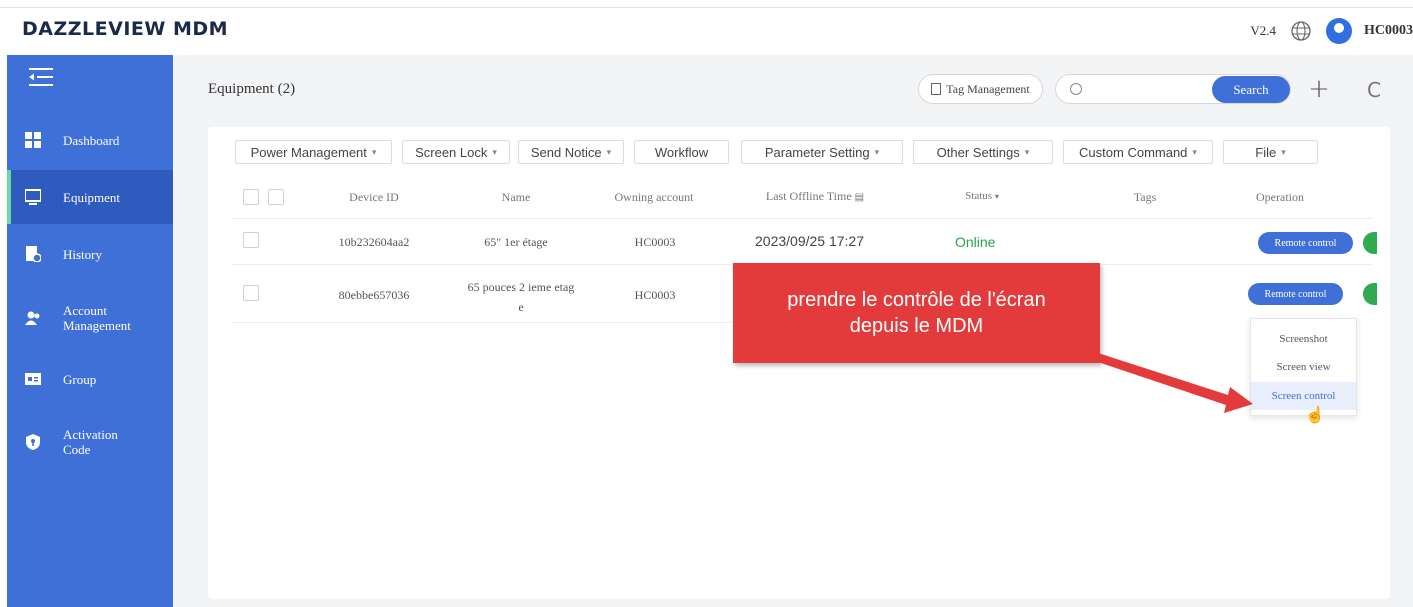 This screenshot has height=607, width=1413. What do you see at coordinates (975, 242) in the screenshot?
I see `status-badge: Online` at bounding box center [975, 242].